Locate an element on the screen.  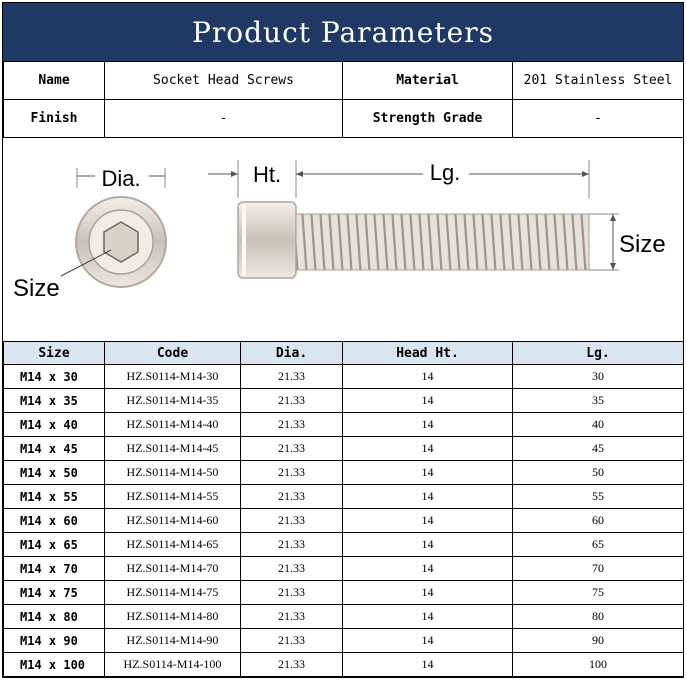
code-cell: HZ.S0114-M14-50 is located at coordinates (172, 472).